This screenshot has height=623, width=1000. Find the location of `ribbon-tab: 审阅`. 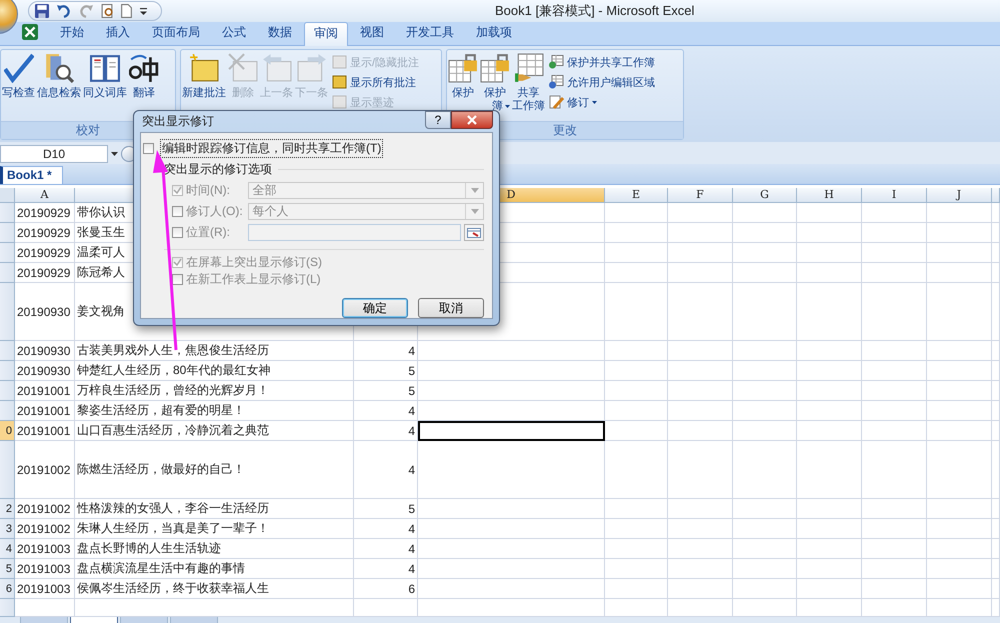

ribbon-tab: 审阅 is located at coordinates (326, 34).